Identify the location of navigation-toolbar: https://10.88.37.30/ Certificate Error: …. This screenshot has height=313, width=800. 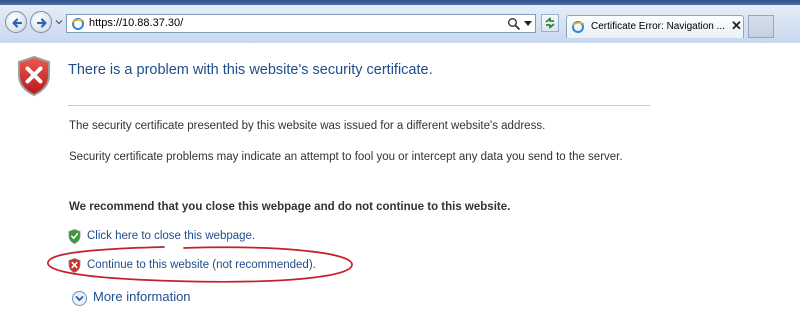
(400, 24).